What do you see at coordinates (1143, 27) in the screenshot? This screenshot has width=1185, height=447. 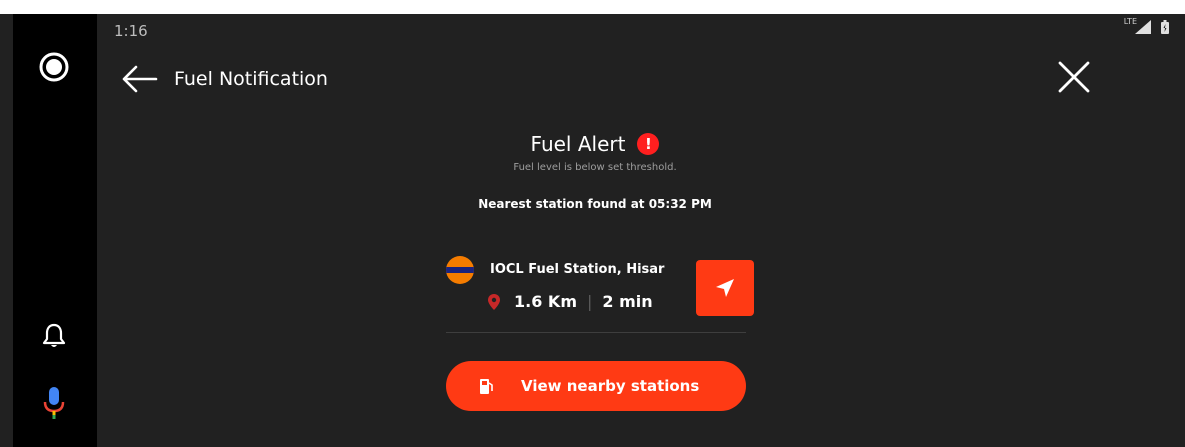 I see `signal-icon` at bounding box center [1143, 27].